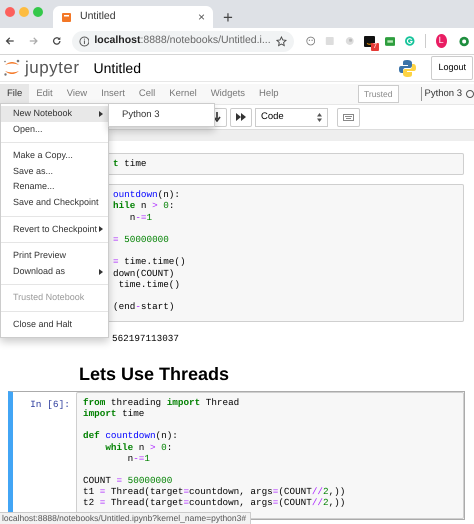 This screenshot has width=474, height=524. What do you see at coordinates (144, 306) in the screenshot?
I see `code-line: (end-start)` at bounding box center [144, 306].